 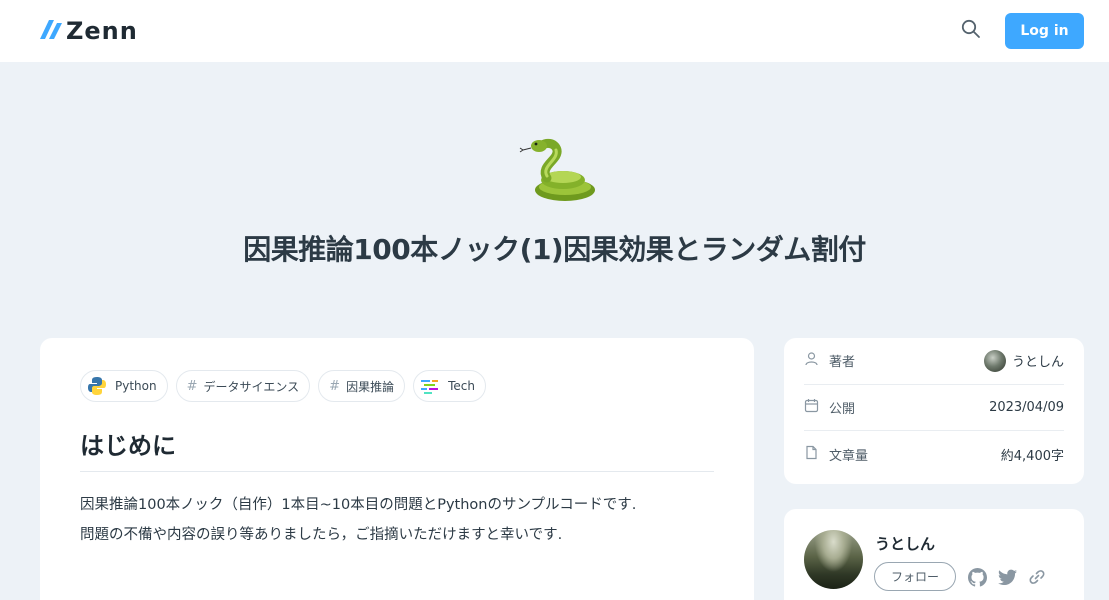 What do you see at coordinates (1032, 456) in the screenshot?
I see `info-value: 約4,400字` at bounding box center [1032, 456].